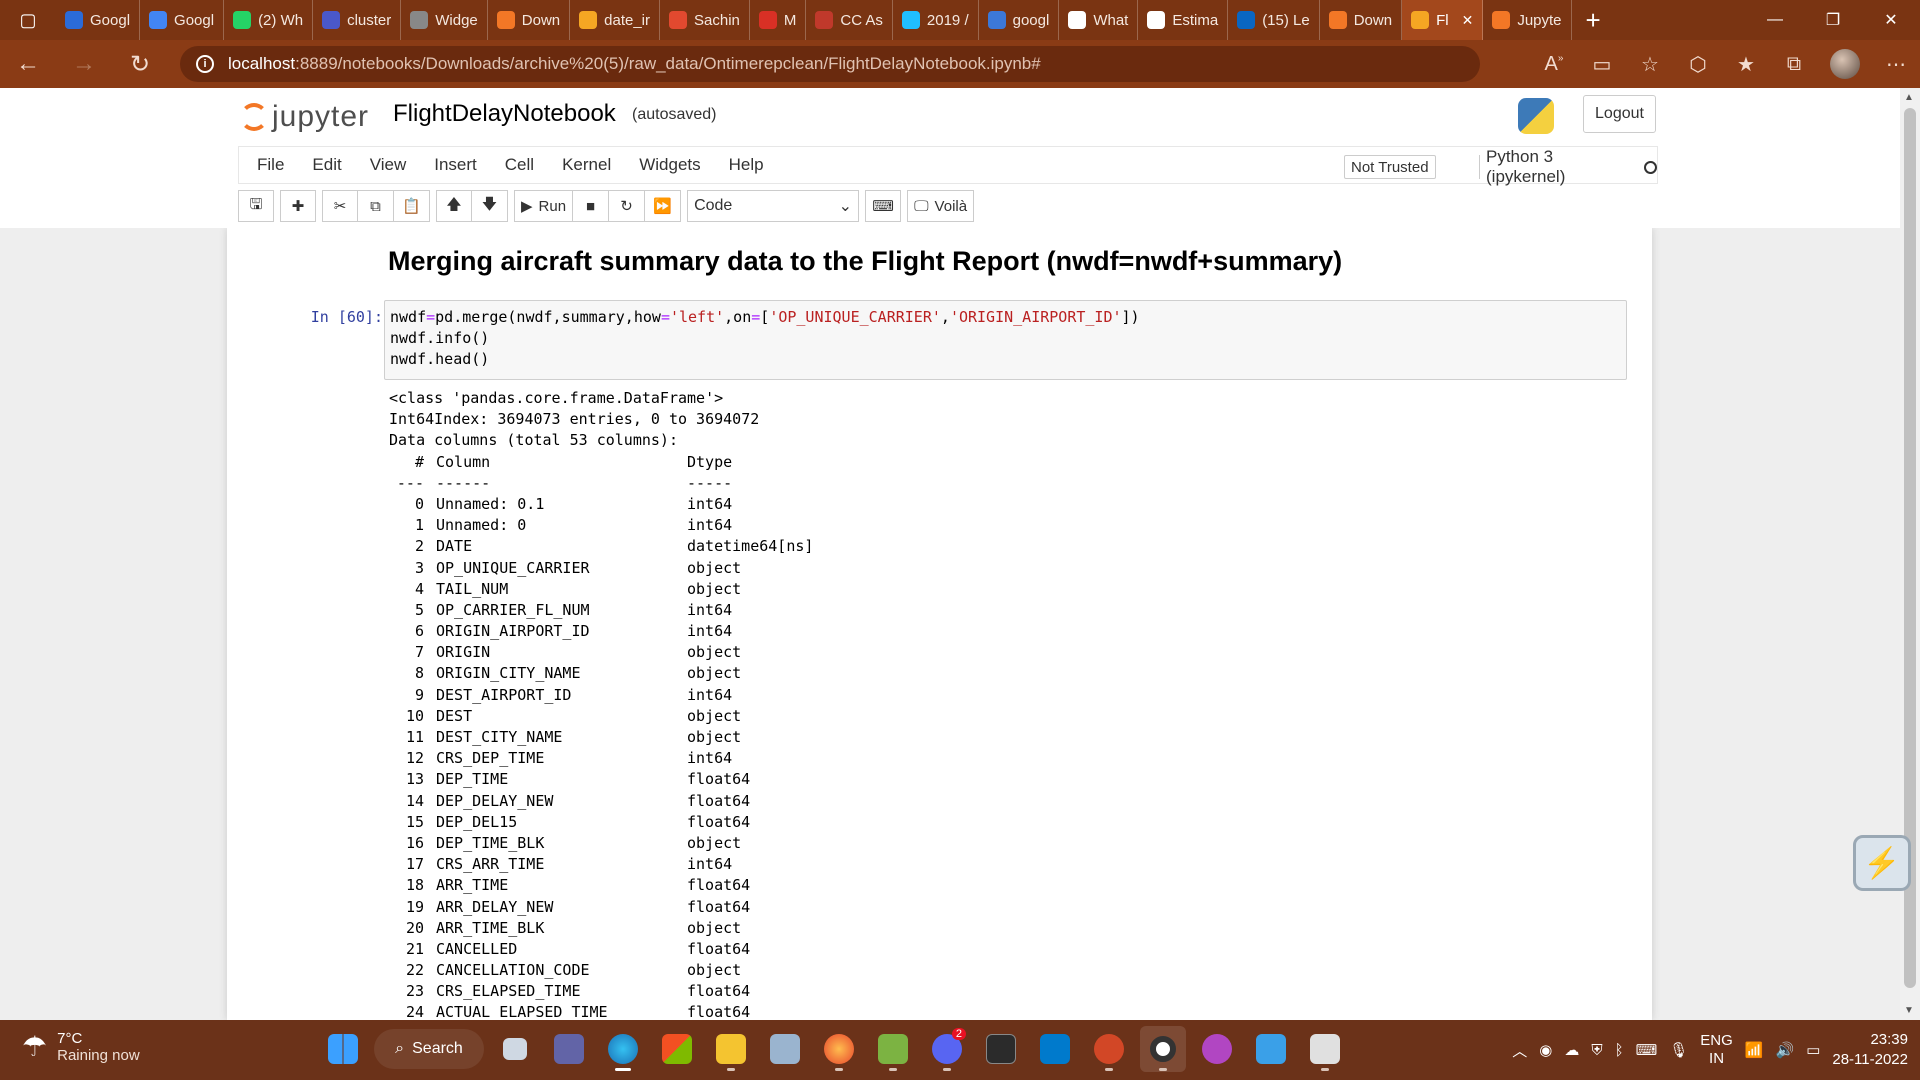 The image size is (1920, 1080). Describe the element at coordinates (1891, 20) in the screenshot. I see `close-window-icon: ✕` at that location.